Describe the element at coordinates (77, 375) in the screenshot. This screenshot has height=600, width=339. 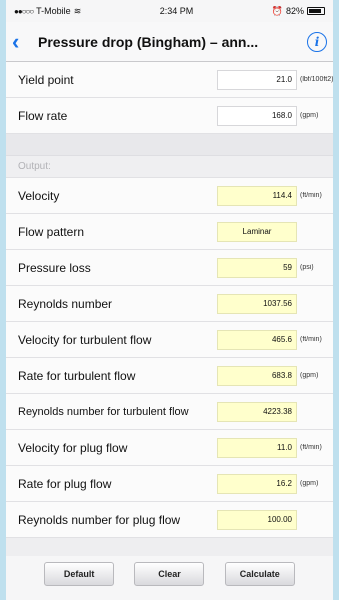
I see `output-label: Rate for turbulent flow` at that location.